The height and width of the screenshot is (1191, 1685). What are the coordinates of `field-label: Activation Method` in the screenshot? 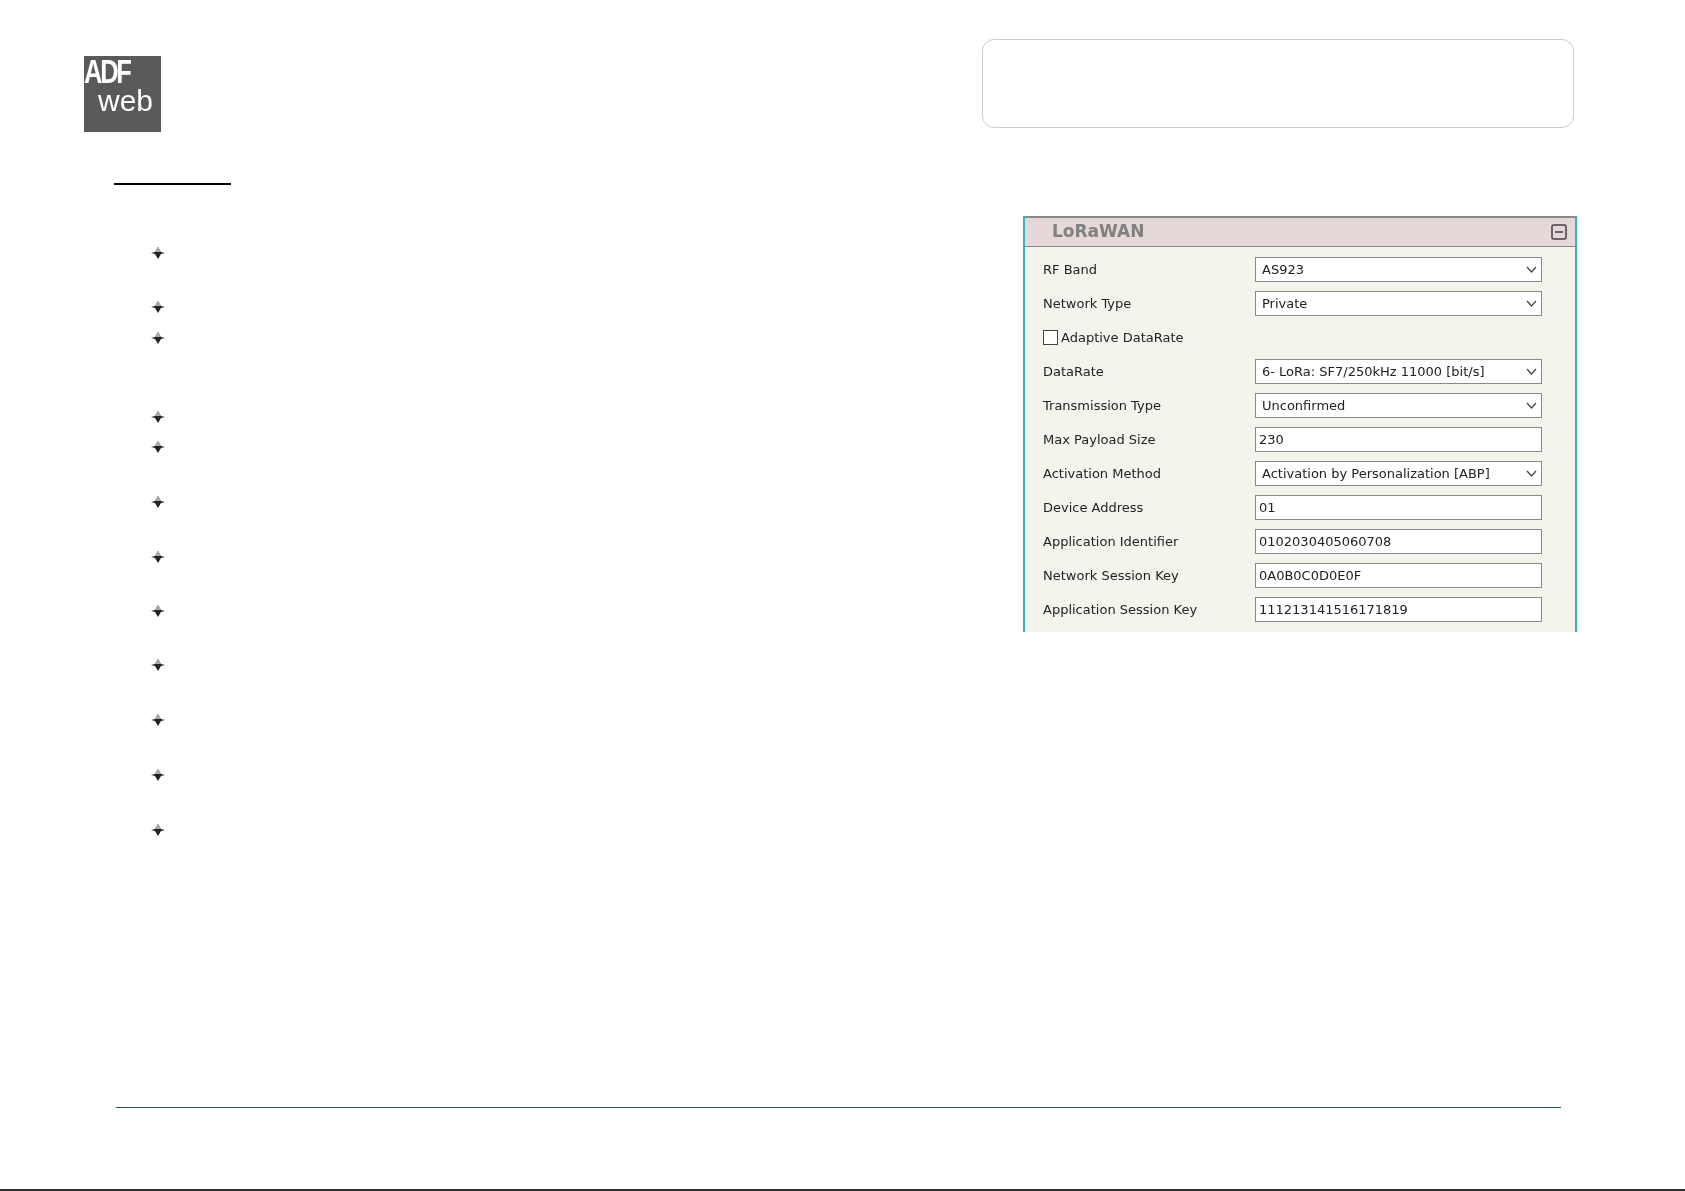 It's located at (1102, 473).